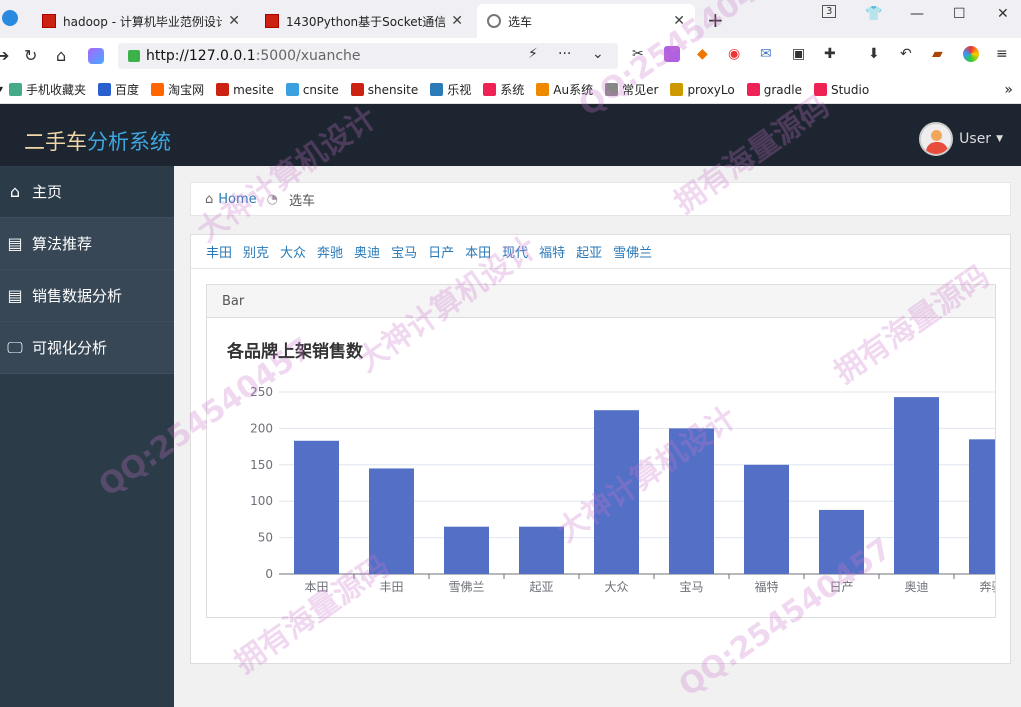 The width and height of the screenshot is (1021, 707). What do you see at coordinates (959, 14) in the screenshot?
I see `maximize-icon: ☐` at bounding box center [959, 14].